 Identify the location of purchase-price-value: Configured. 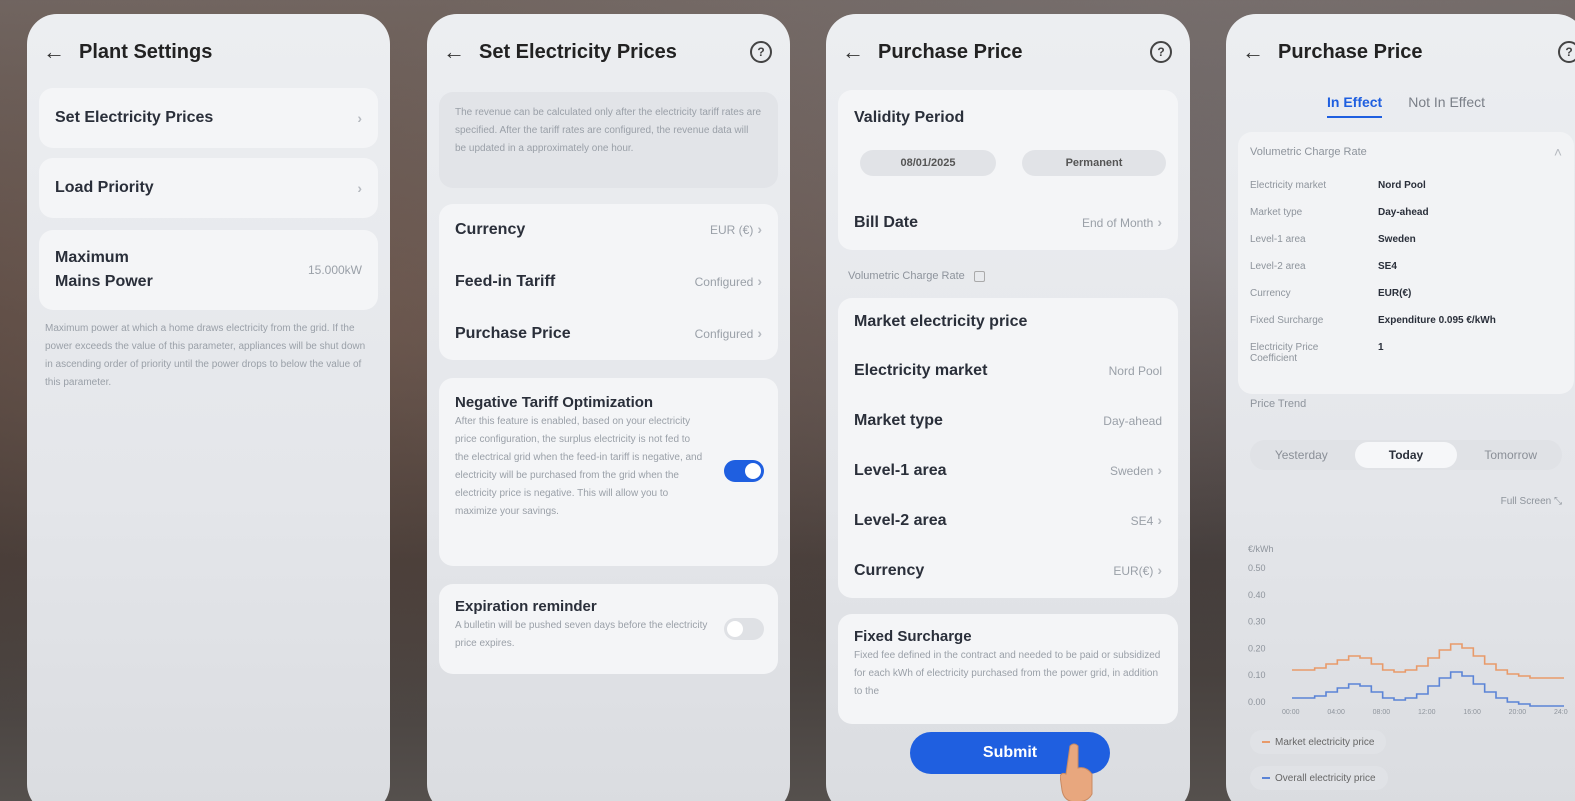
(724, 334).